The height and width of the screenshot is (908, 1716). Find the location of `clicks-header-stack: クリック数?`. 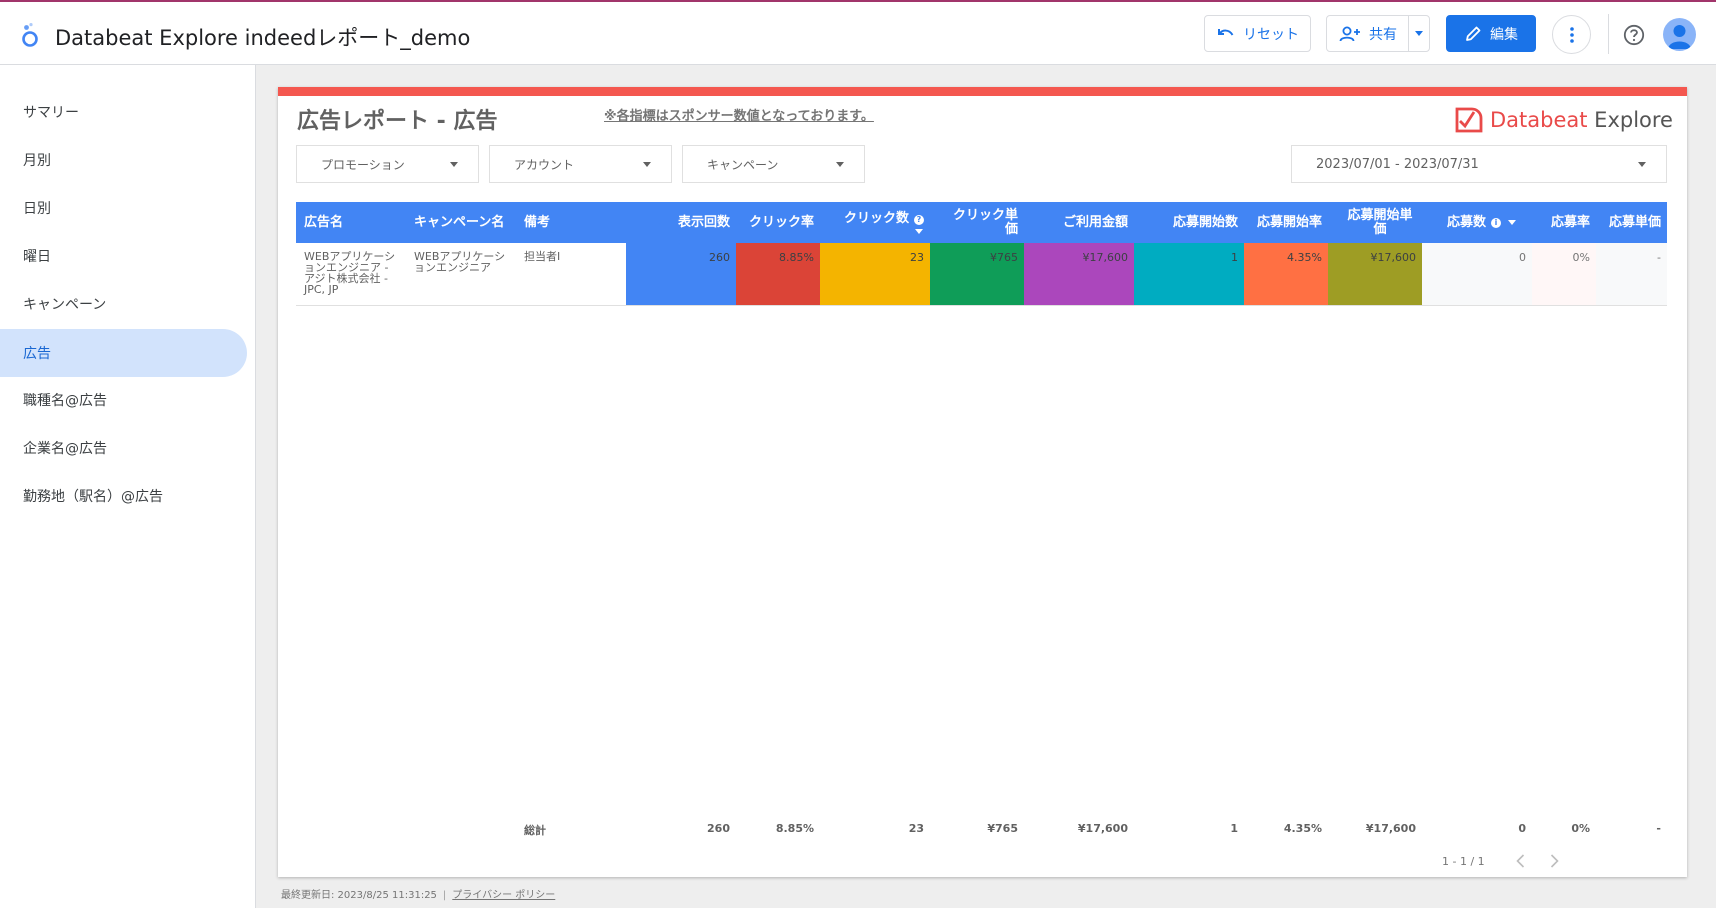

clicks-header-stack: クリック数? is located at coordinates (883, 222).